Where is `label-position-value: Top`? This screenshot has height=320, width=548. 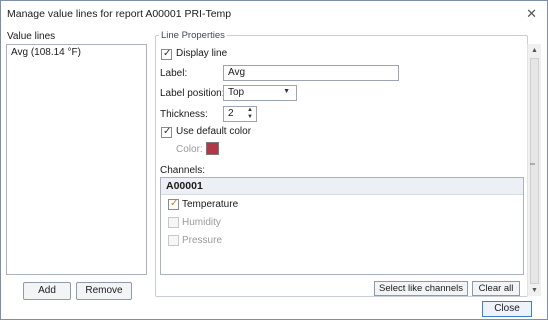
label-position-value: Top is located at coordinates (236, 92).